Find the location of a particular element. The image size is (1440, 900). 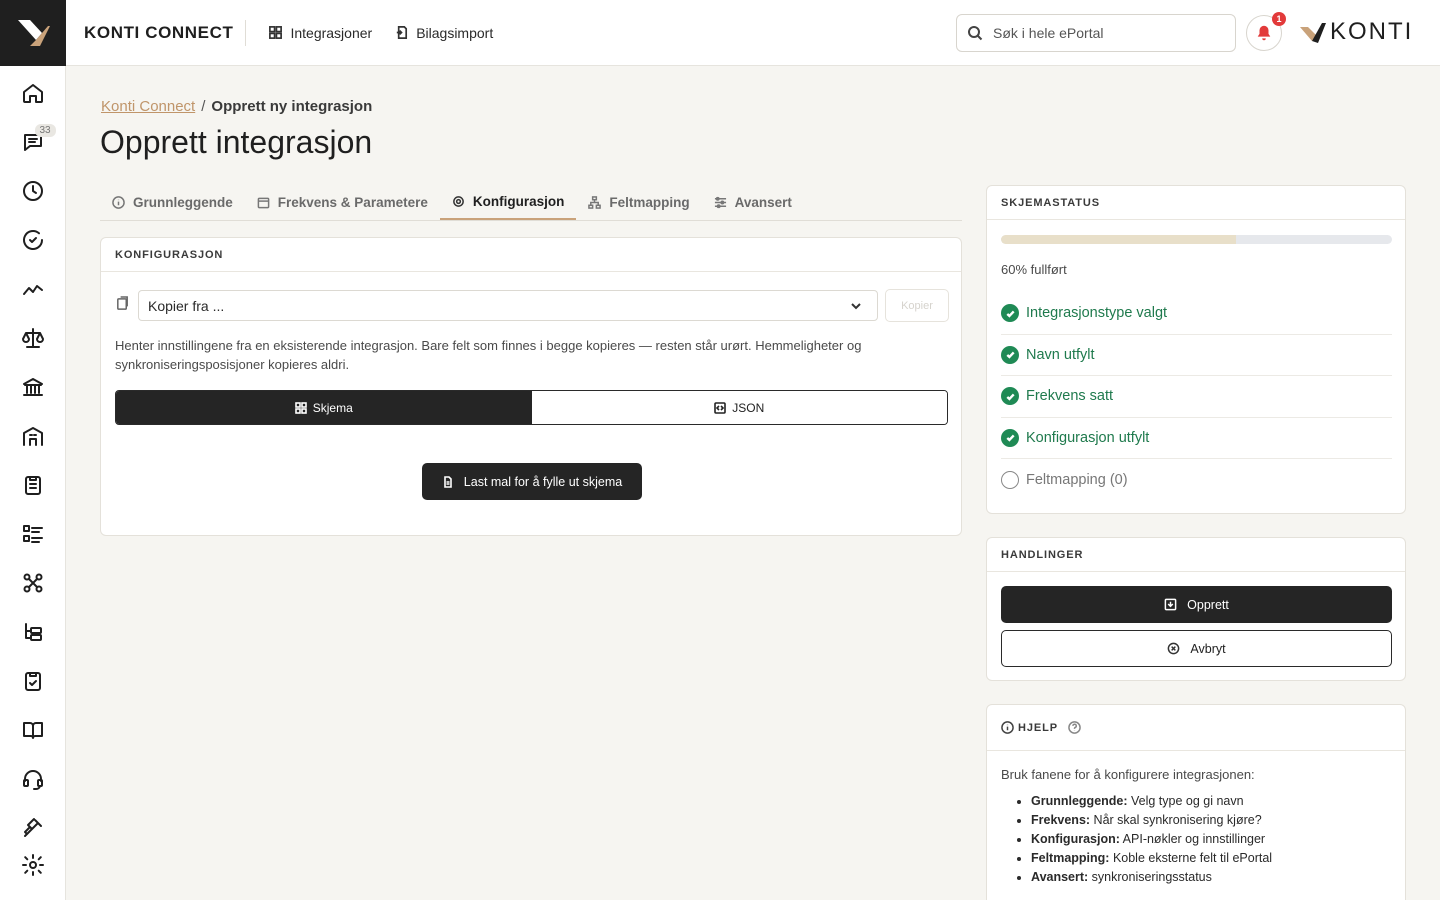

mode-json-button: JSON is located at coordinates (739, 407).